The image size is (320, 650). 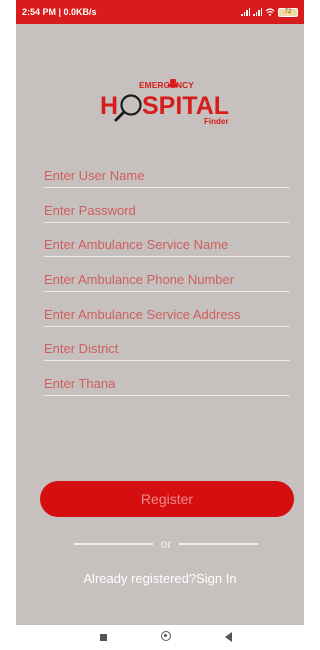 What do you see at coordinates (109, 106) in the screenshot?
I see `logo-h-letter: H` at bounding box center [109, 106].